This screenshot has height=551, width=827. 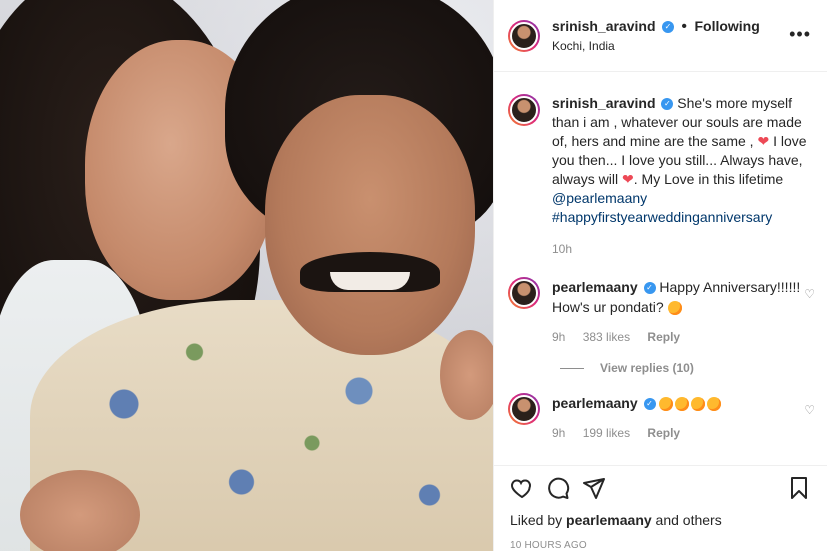 I want to click on caption-text-3: . My Love in this lifetime, so click(x=708, y=179).